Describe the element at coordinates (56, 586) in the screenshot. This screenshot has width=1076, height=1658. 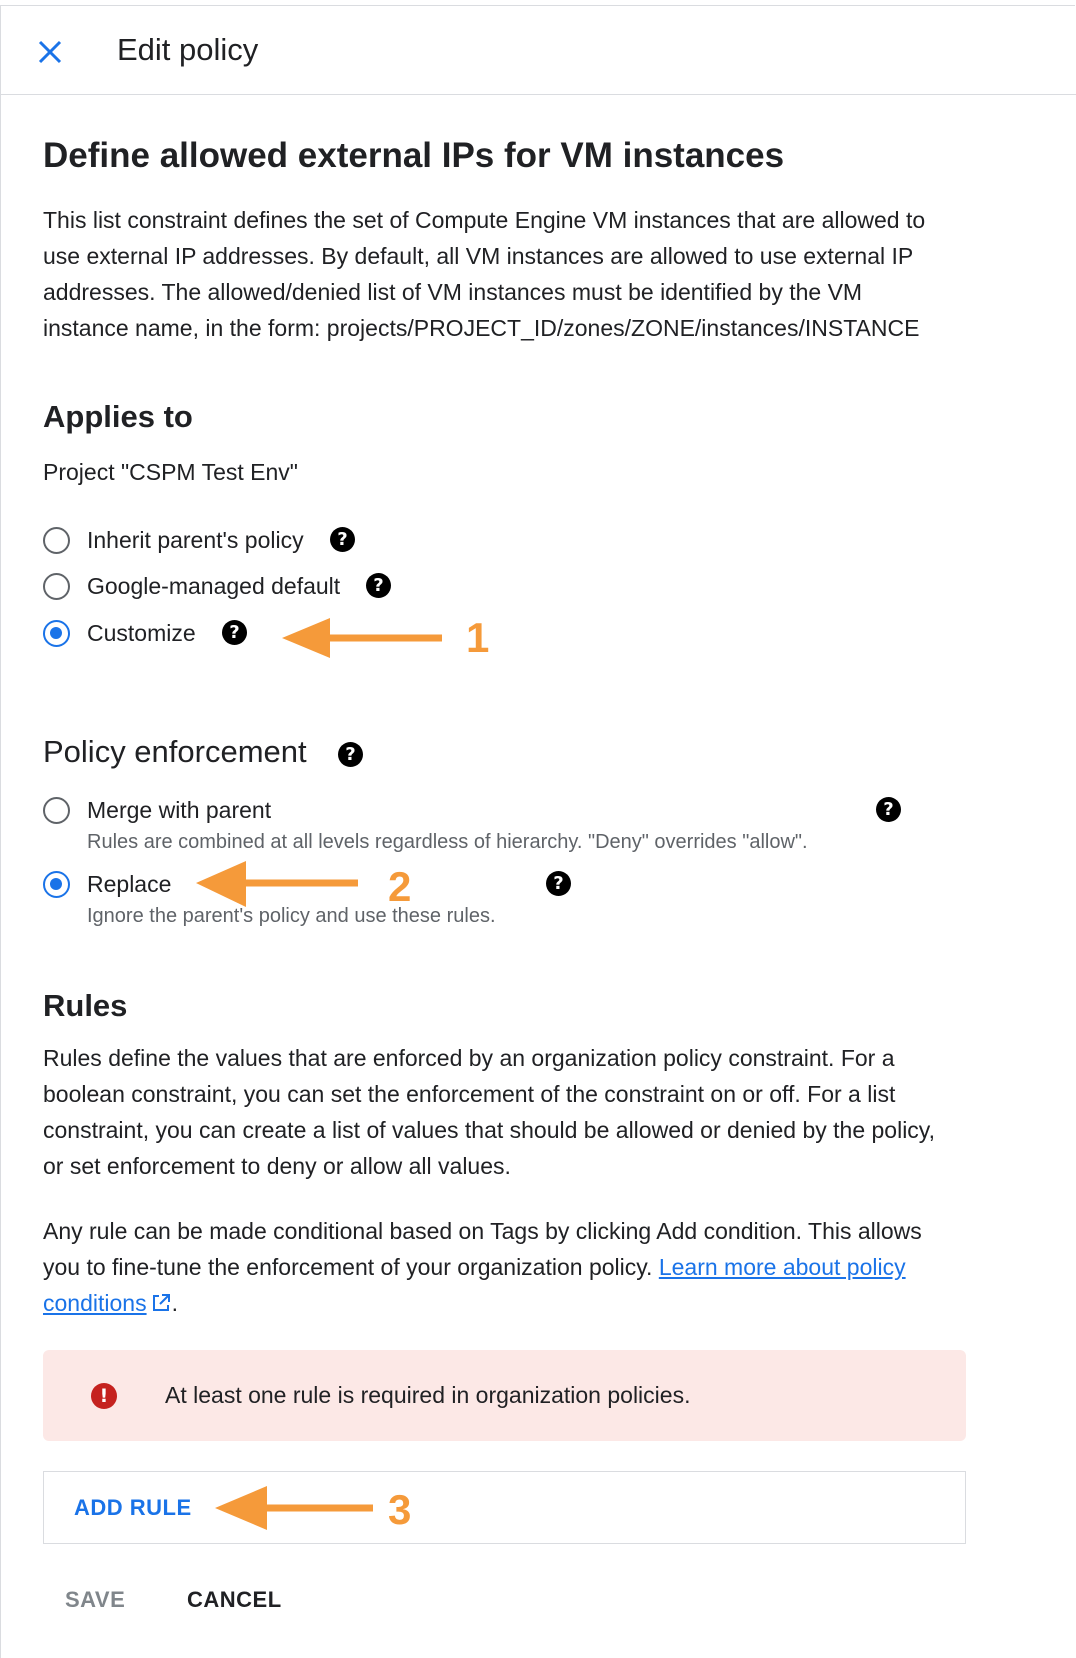
I see `radio-google-managed` at that location.